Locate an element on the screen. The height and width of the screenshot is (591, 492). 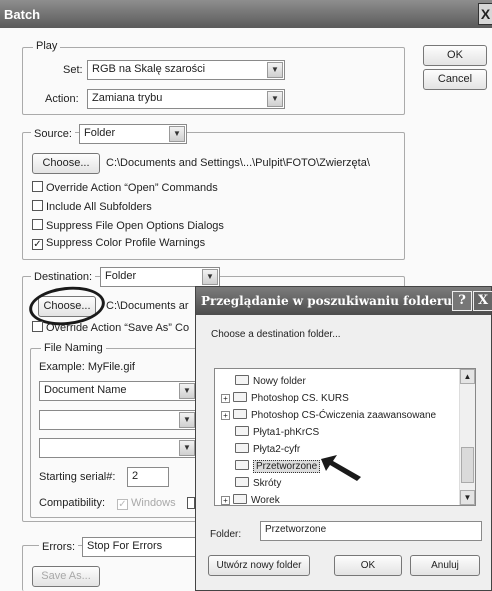
scroll-up-icon: ▲ is located at coordinates (467, 376).